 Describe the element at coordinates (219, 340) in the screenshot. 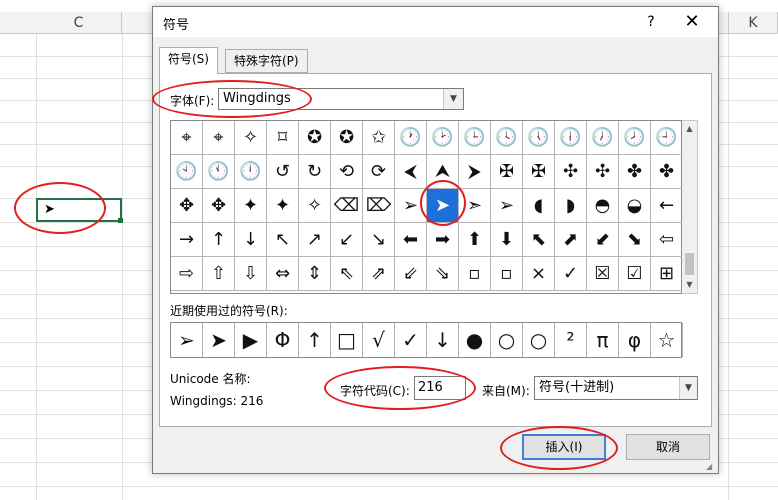

I see `recent-symbol-cell: ➤` at that location.